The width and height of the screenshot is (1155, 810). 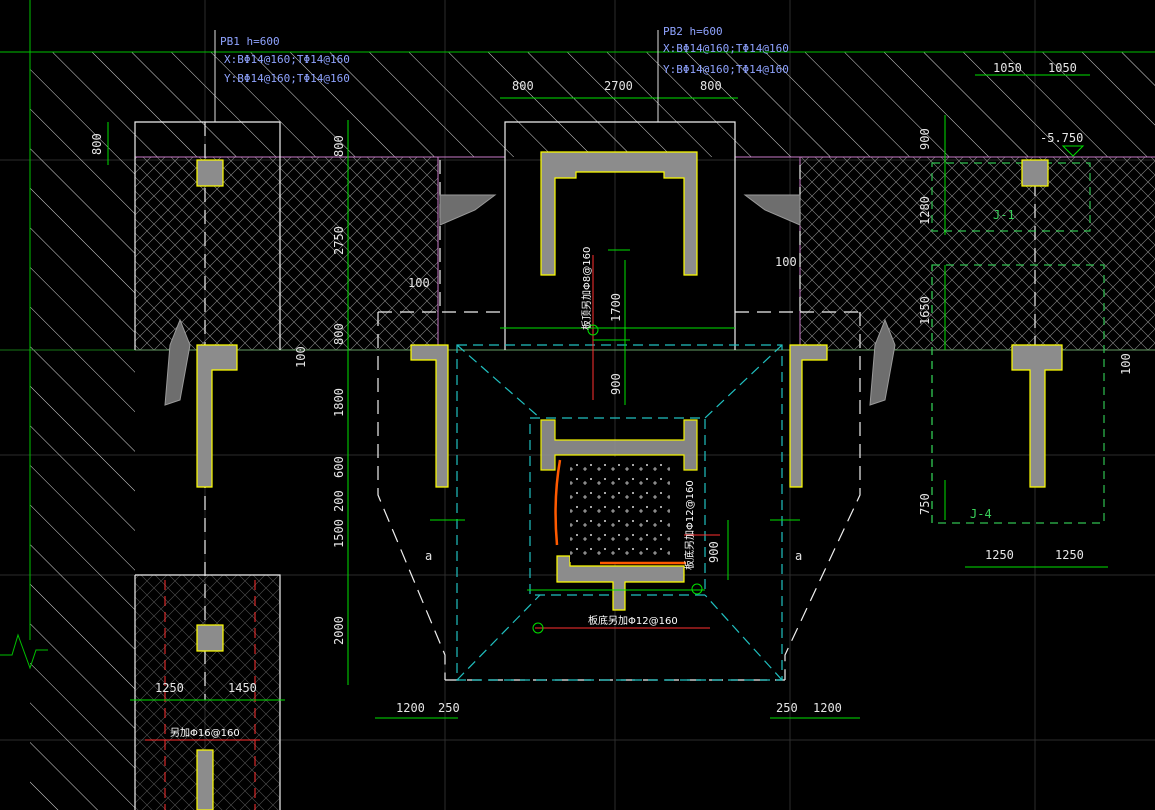 What do you see at coordinates (798, 556) in the screenshot?
I see `section-a-right: a` at bounding box center [798, 556].